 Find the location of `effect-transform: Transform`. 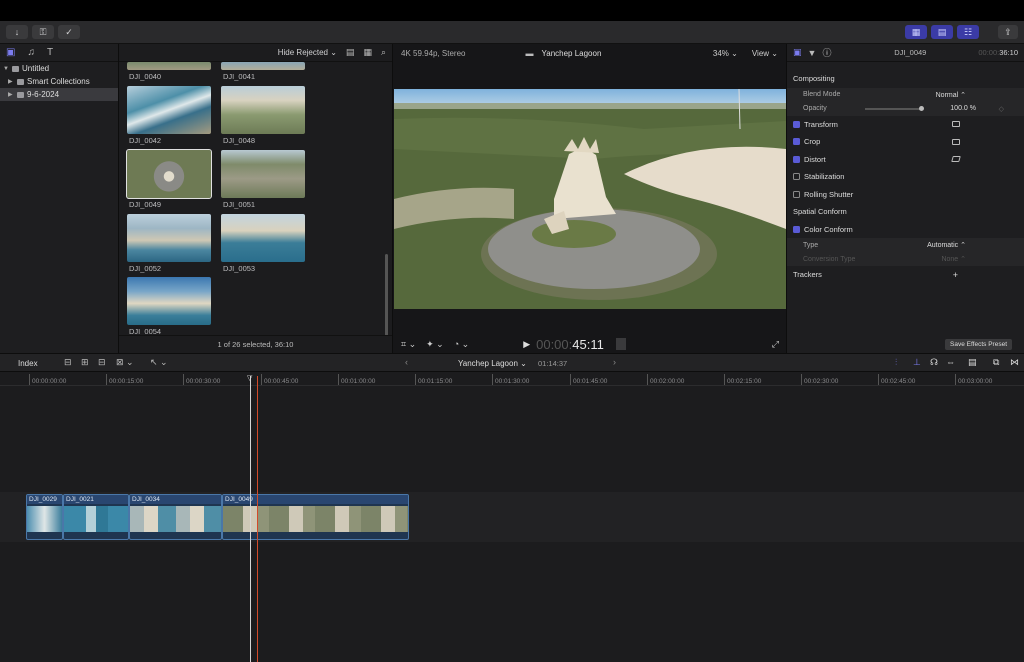

effect-transform: Transform is located at coordinates (905, 125).